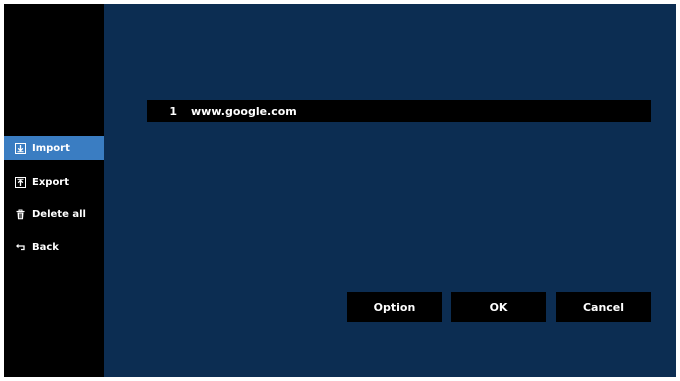  I want to click on ok-button: OK, so click(498, 307).